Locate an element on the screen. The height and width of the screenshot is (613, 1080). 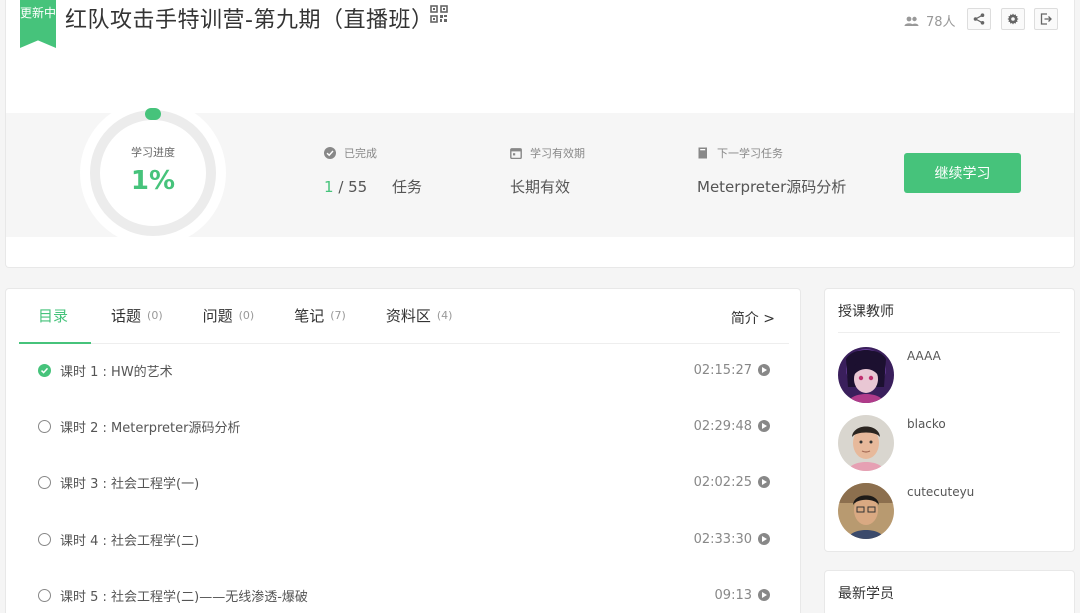
tab-catalog: 目录 is located at coordinates (55, 316).